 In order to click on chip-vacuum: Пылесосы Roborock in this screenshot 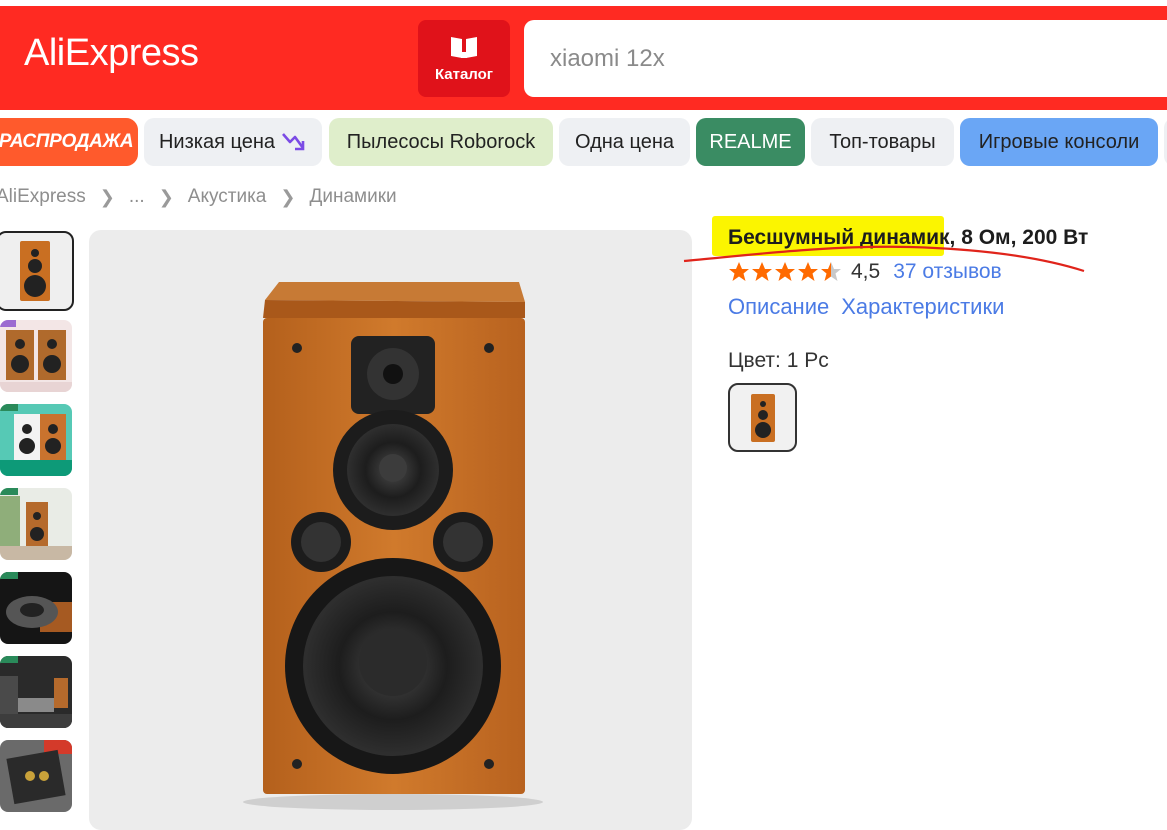, I will do `click(441, 142)`.